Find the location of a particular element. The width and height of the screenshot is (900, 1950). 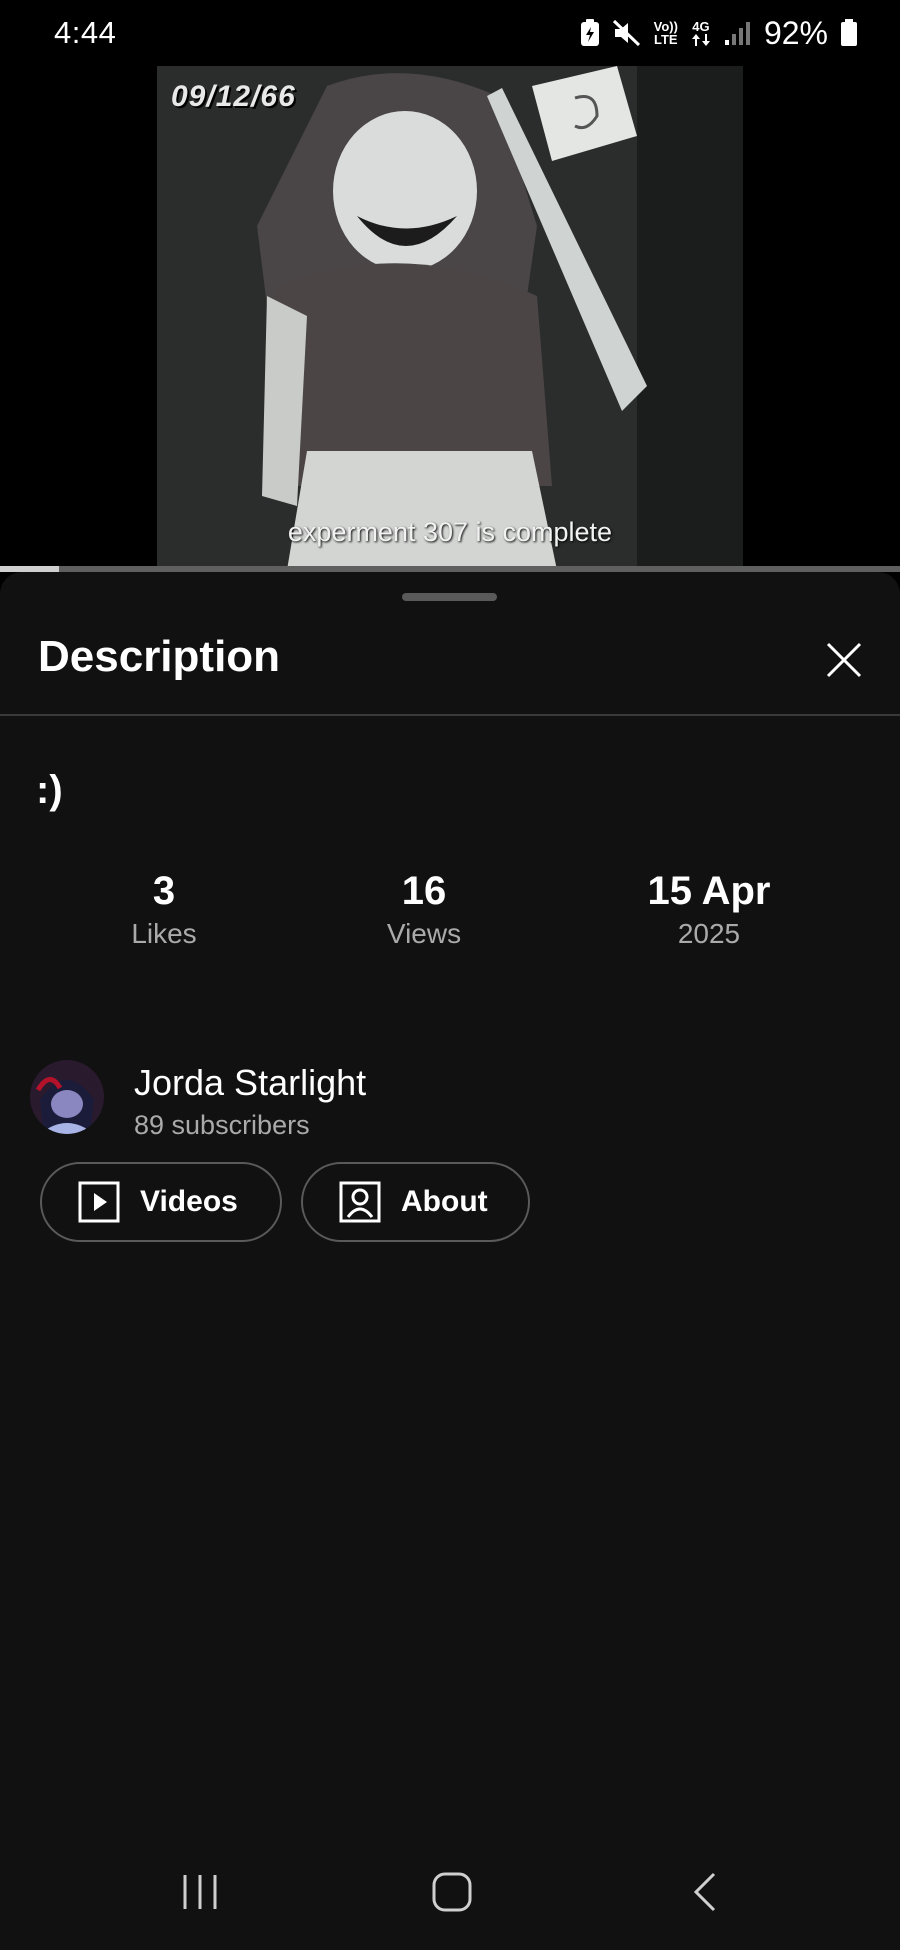

close-button is located at coordinates (844, 660).